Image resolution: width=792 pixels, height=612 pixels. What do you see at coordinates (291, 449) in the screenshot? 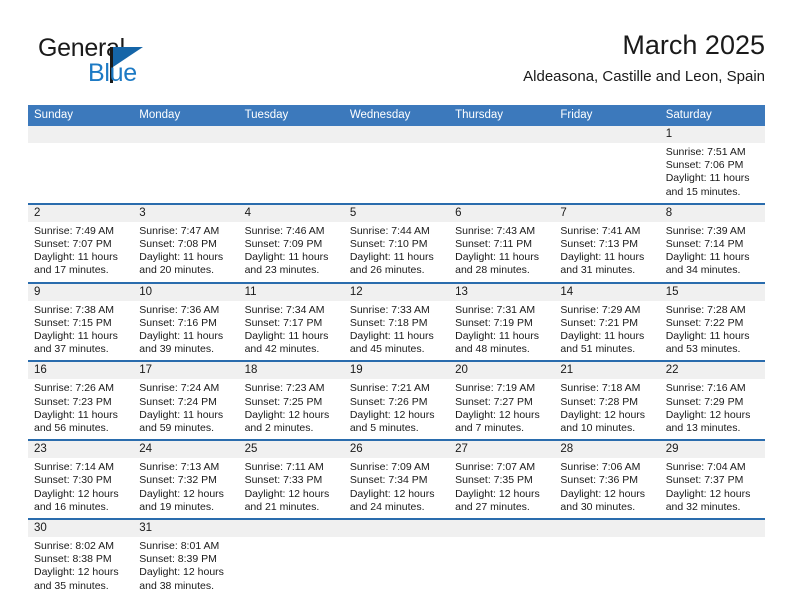
I see `day-number: 25` at bounding box center [291, 449].